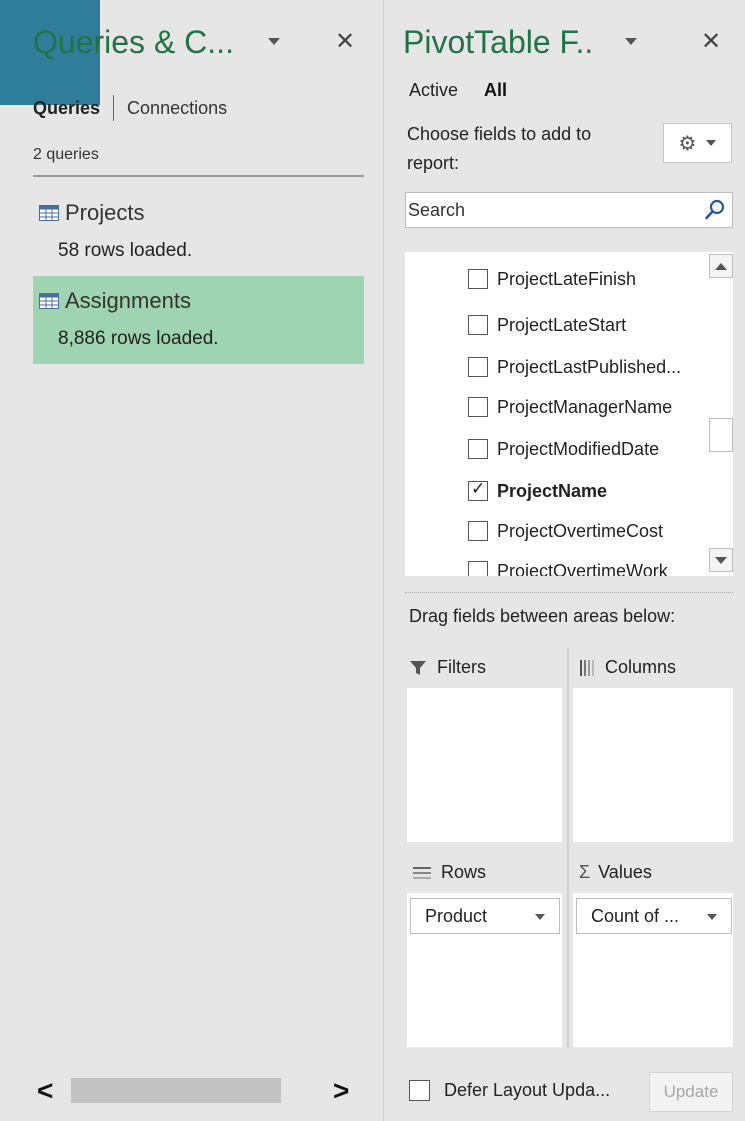 The image size is (745, 1121). Describe the element at coordinates (198, 236) in the screenshot. I see `query-item-projects: Projects 58 rows loaded.` at that location.